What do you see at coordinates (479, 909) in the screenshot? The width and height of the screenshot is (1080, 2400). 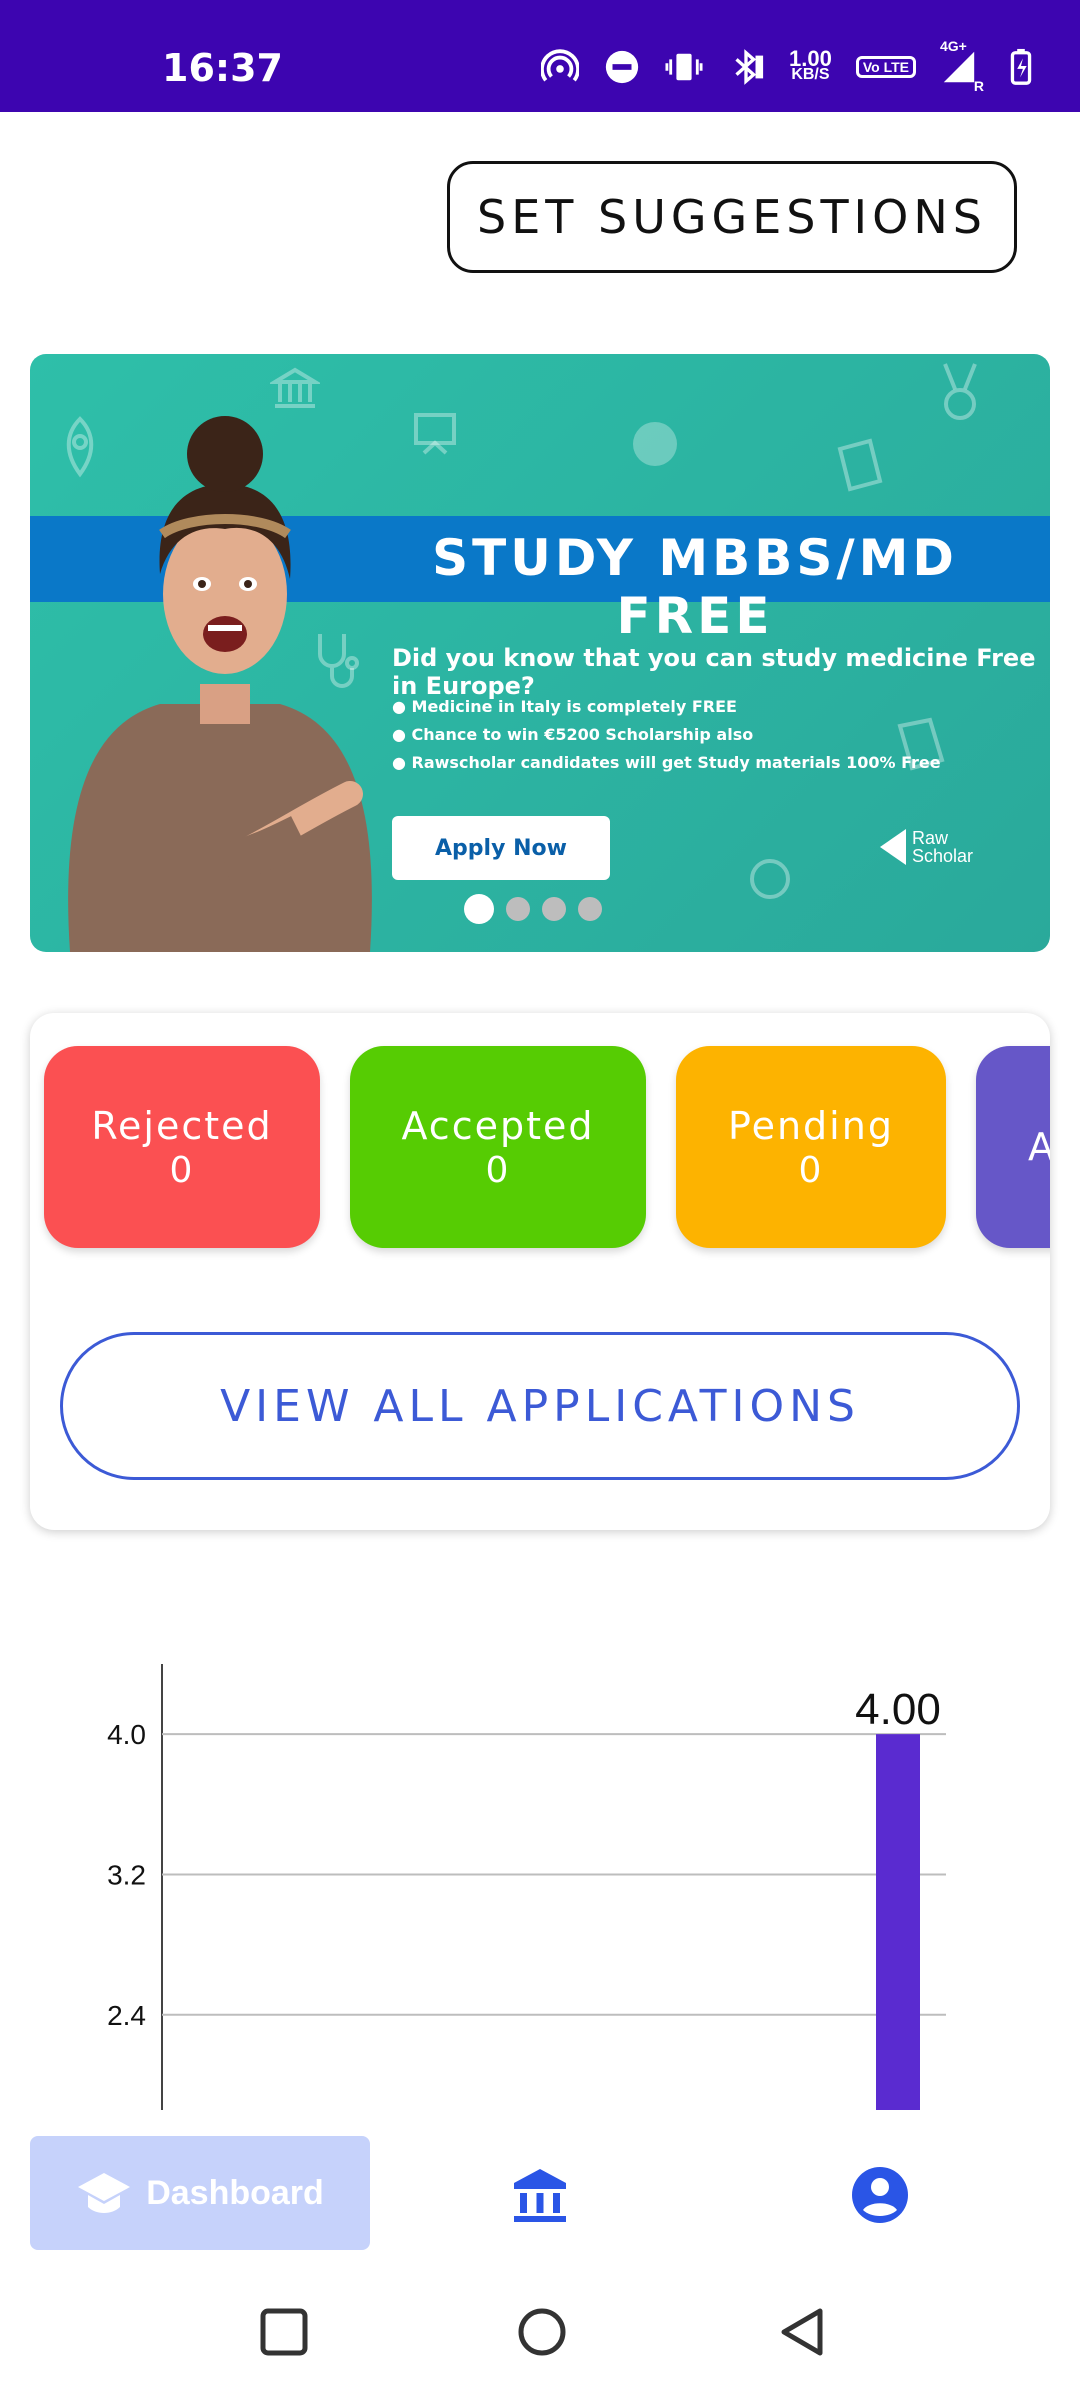 I see `carousel-dot-active` at bounding box center [479, 909].